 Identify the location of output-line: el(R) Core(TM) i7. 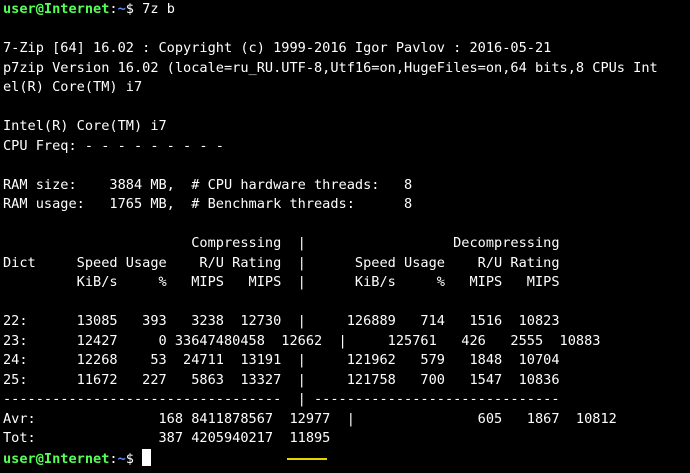
(73, 87).